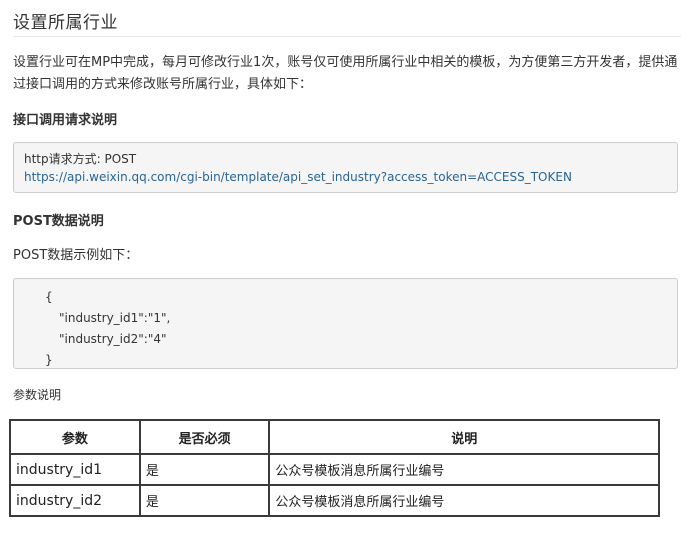 This screenshot has width=697, height=535. What do you see at coordinates (113, 339) in the screenshot?
I see `json-line: "industry_id2":"4"` at bounding box center [113, 339].